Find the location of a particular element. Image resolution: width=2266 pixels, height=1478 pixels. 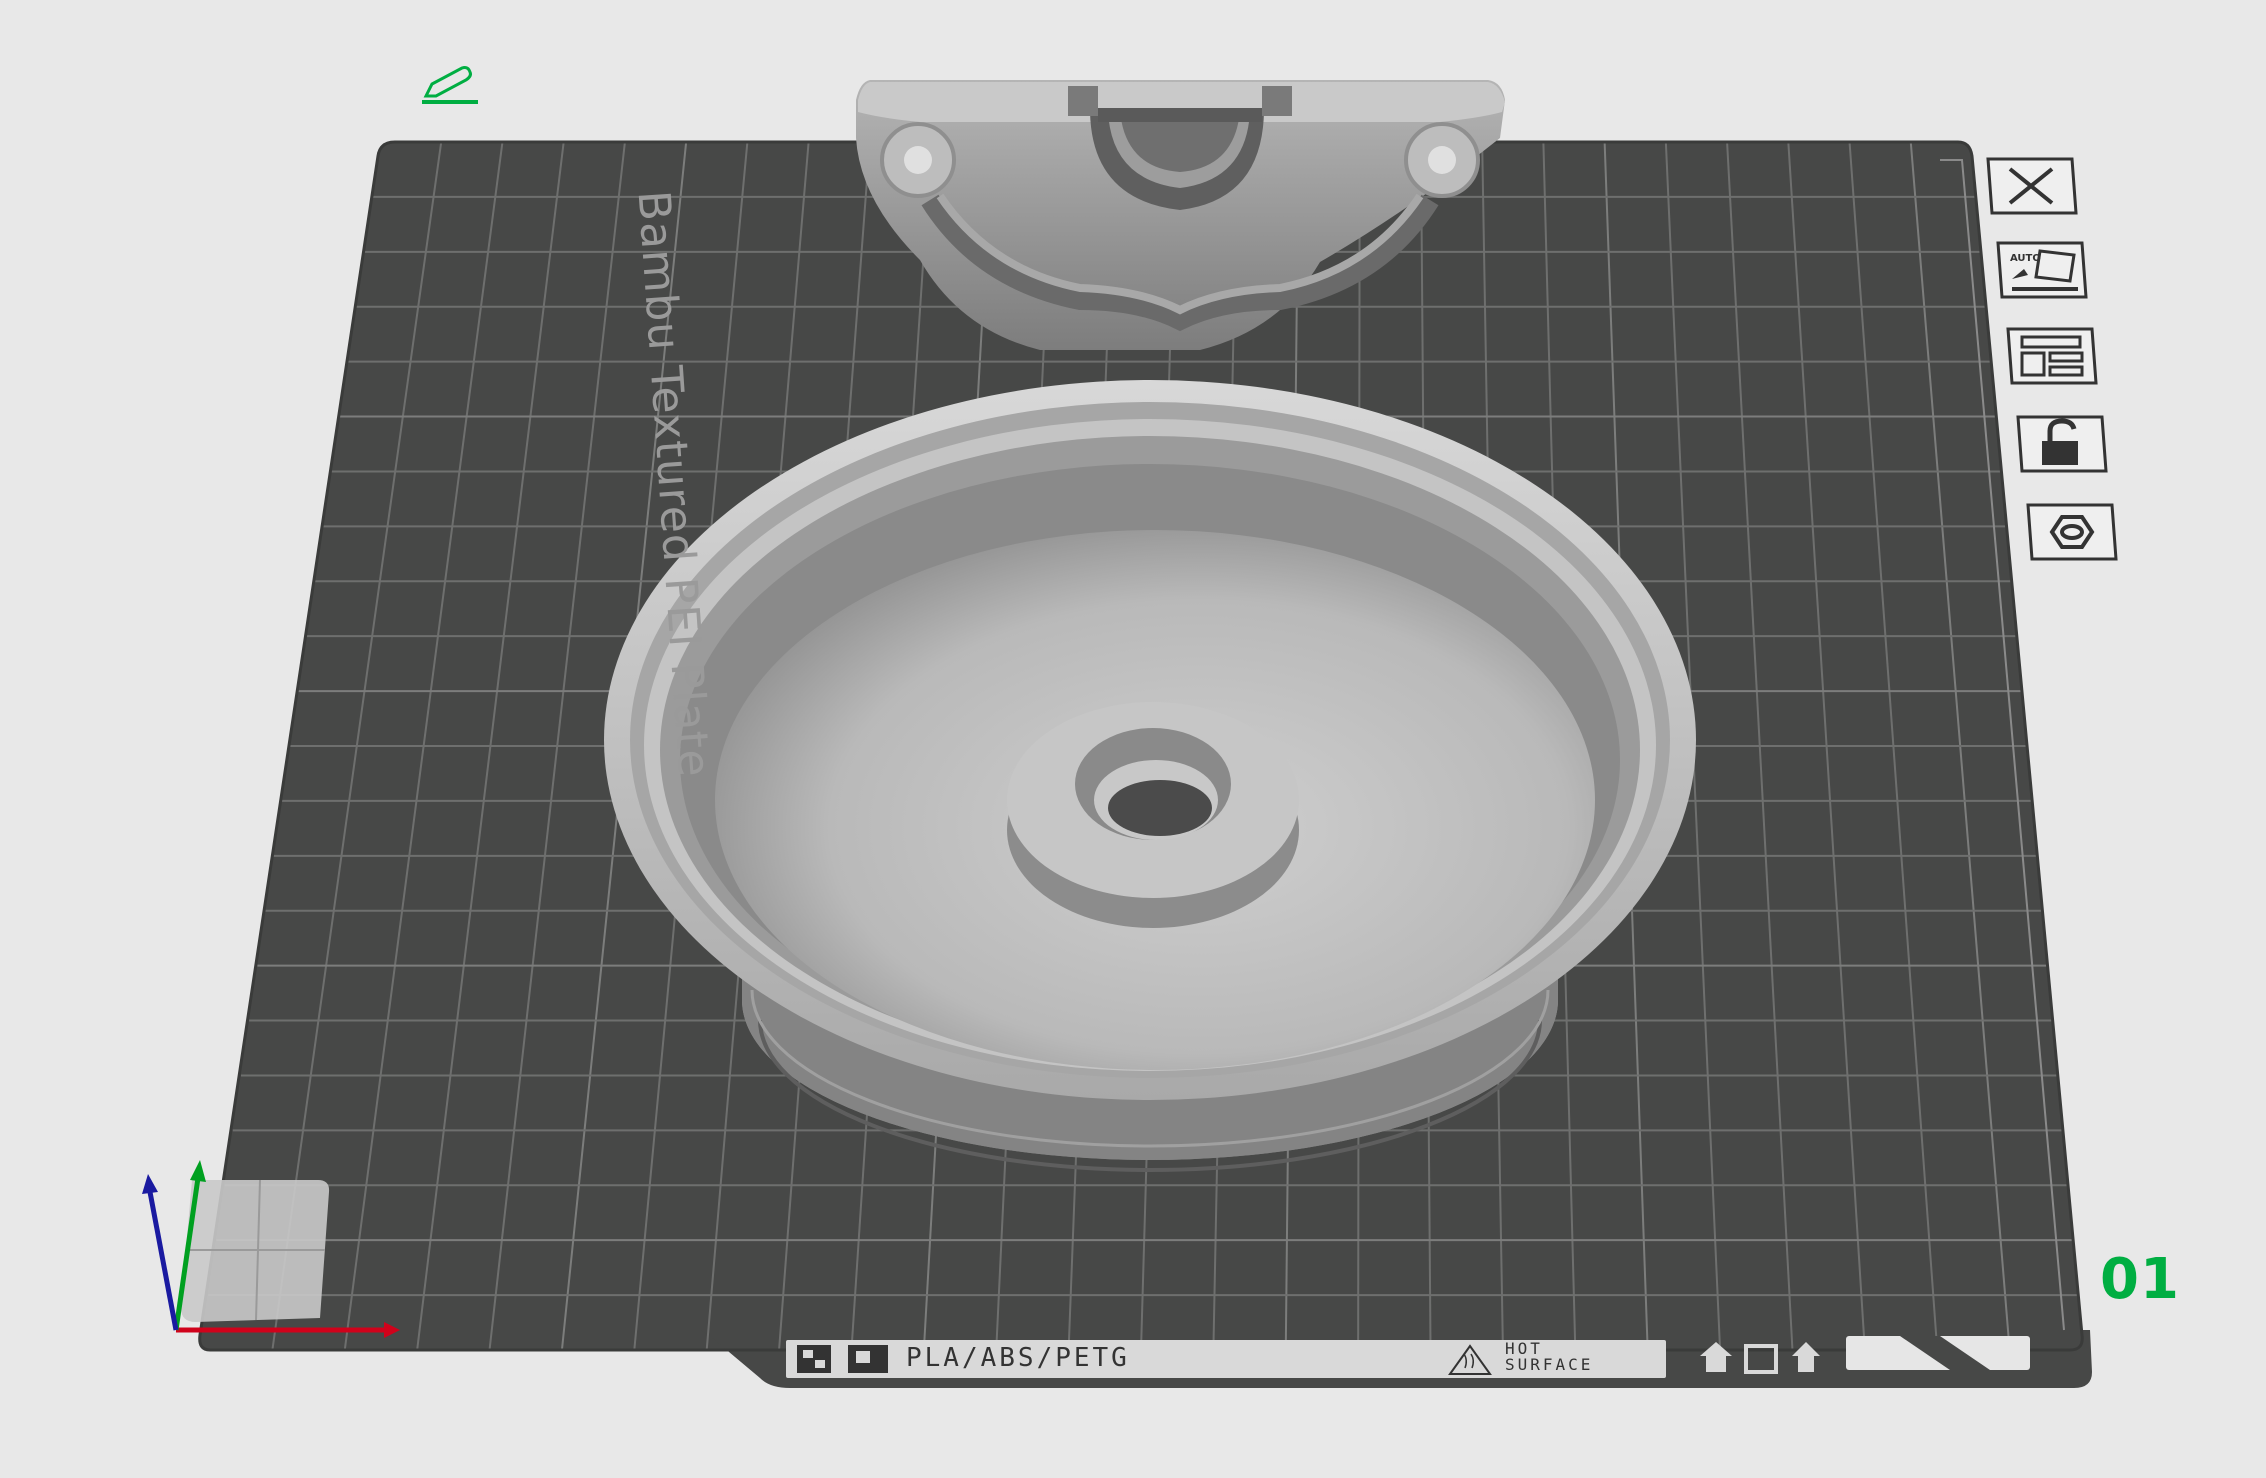

close-plate-button is located at coordinates (2030, 186).